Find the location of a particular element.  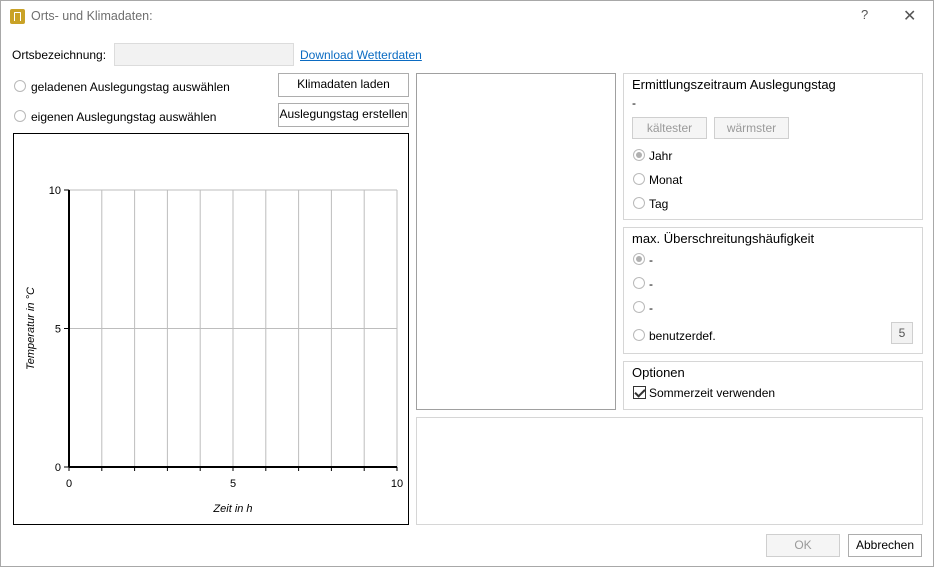

custom-exceedance-field: 5 is located at coordinates (902, 333).